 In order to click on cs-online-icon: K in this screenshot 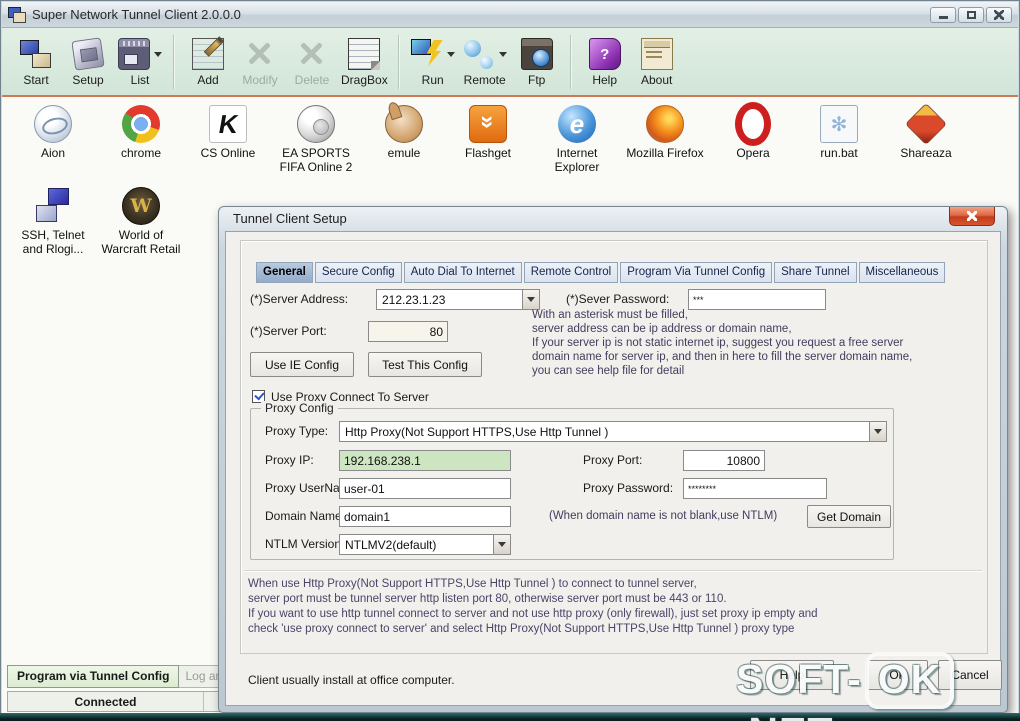, I will do `click(228, 124)`.